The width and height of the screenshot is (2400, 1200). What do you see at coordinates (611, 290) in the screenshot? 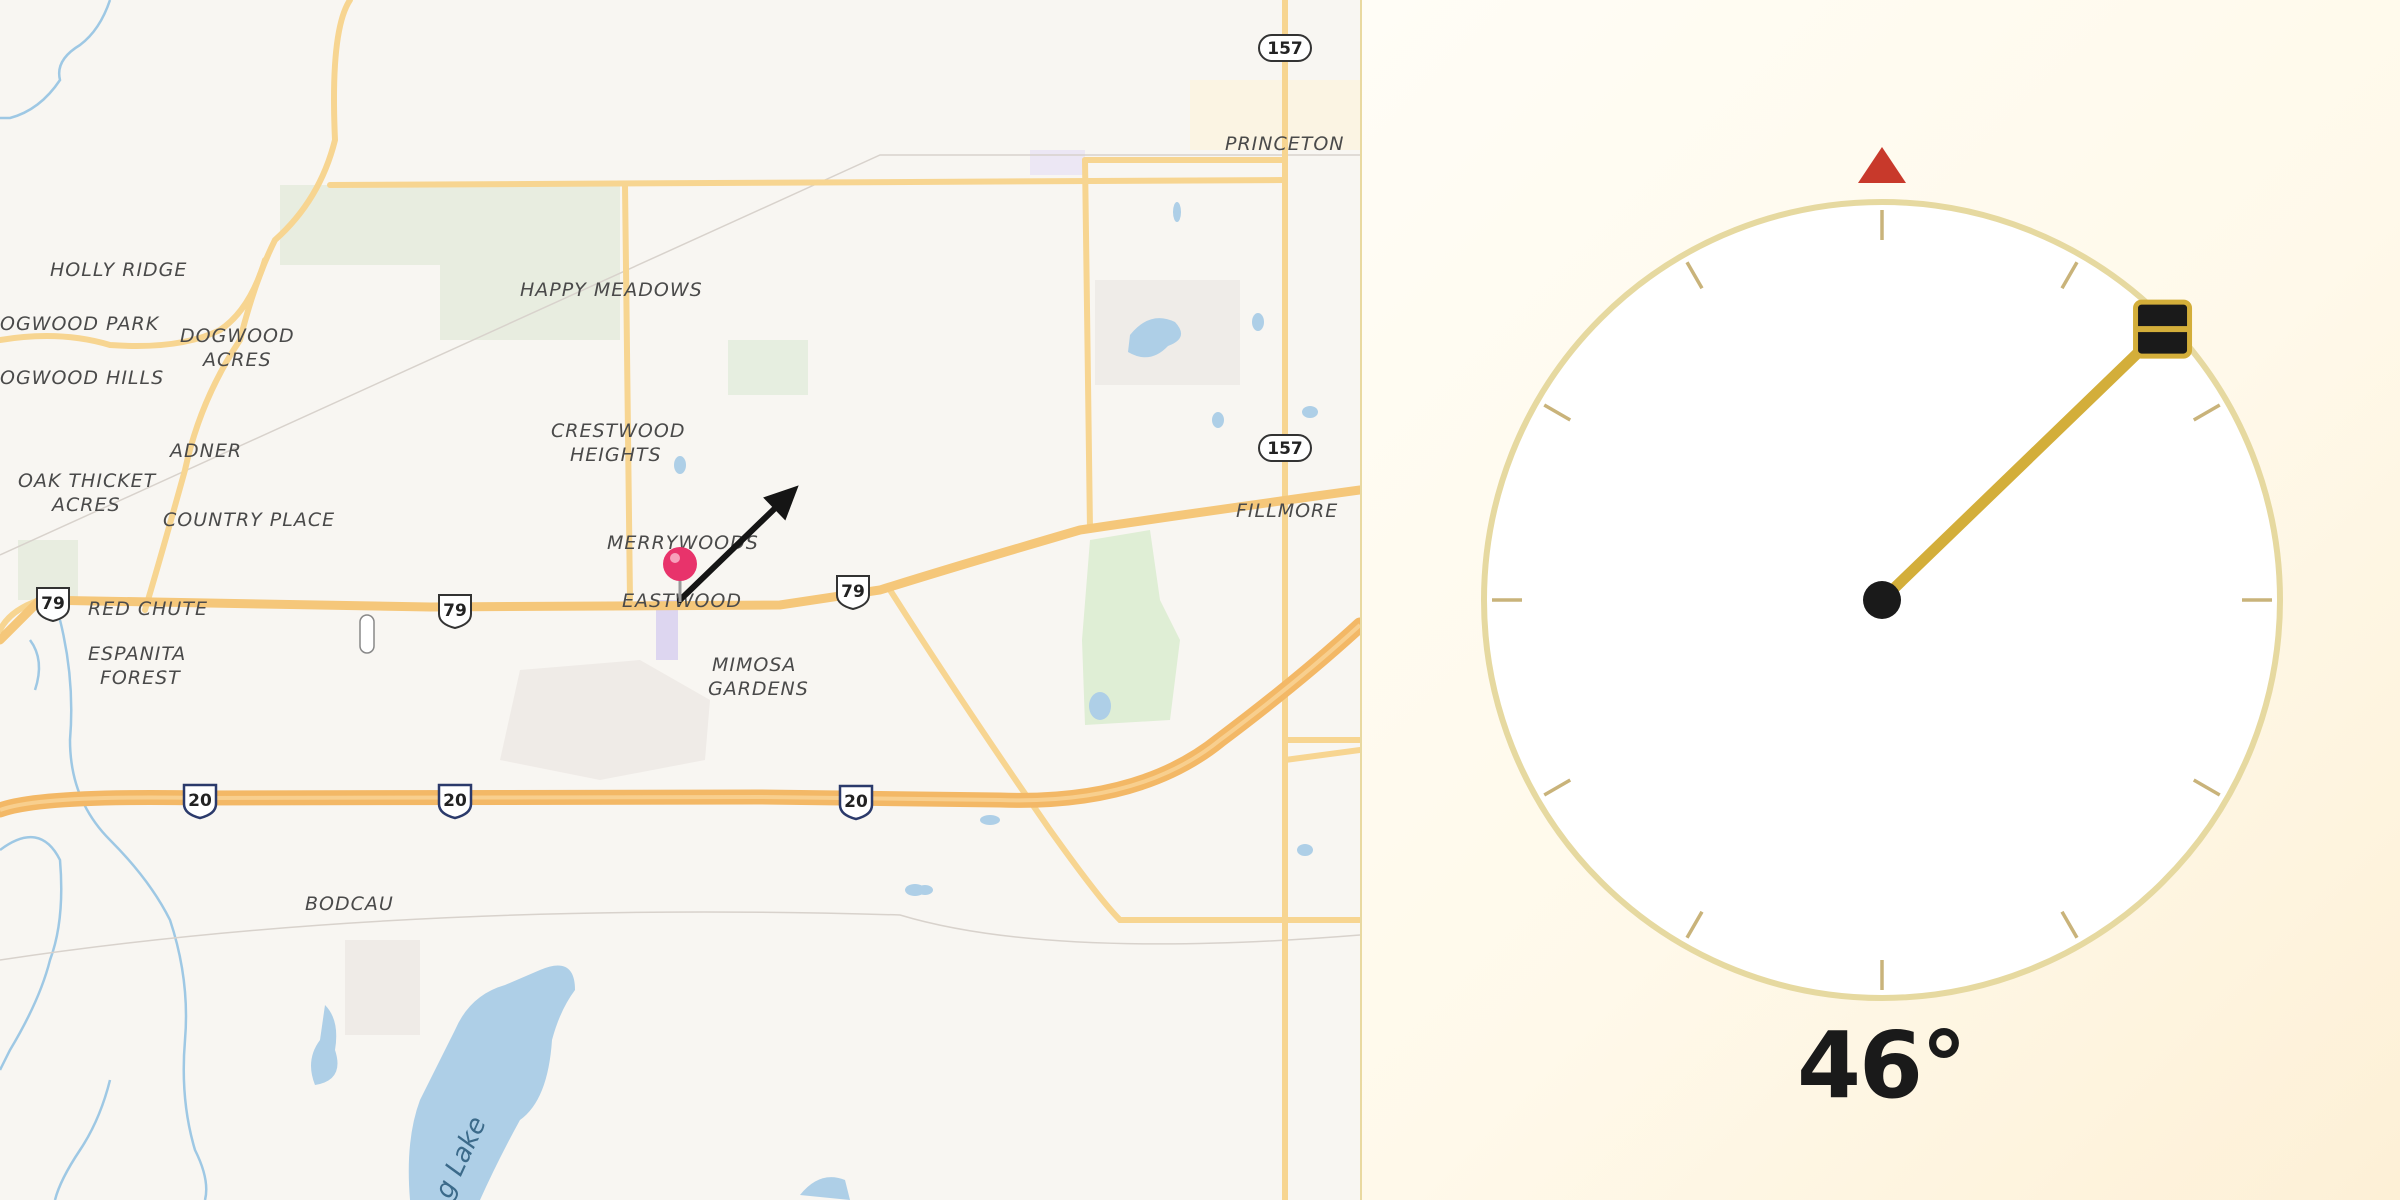
I see `place-label-happy-meadows: HAPPY MEADOWS` at bounding box center [611, 290].